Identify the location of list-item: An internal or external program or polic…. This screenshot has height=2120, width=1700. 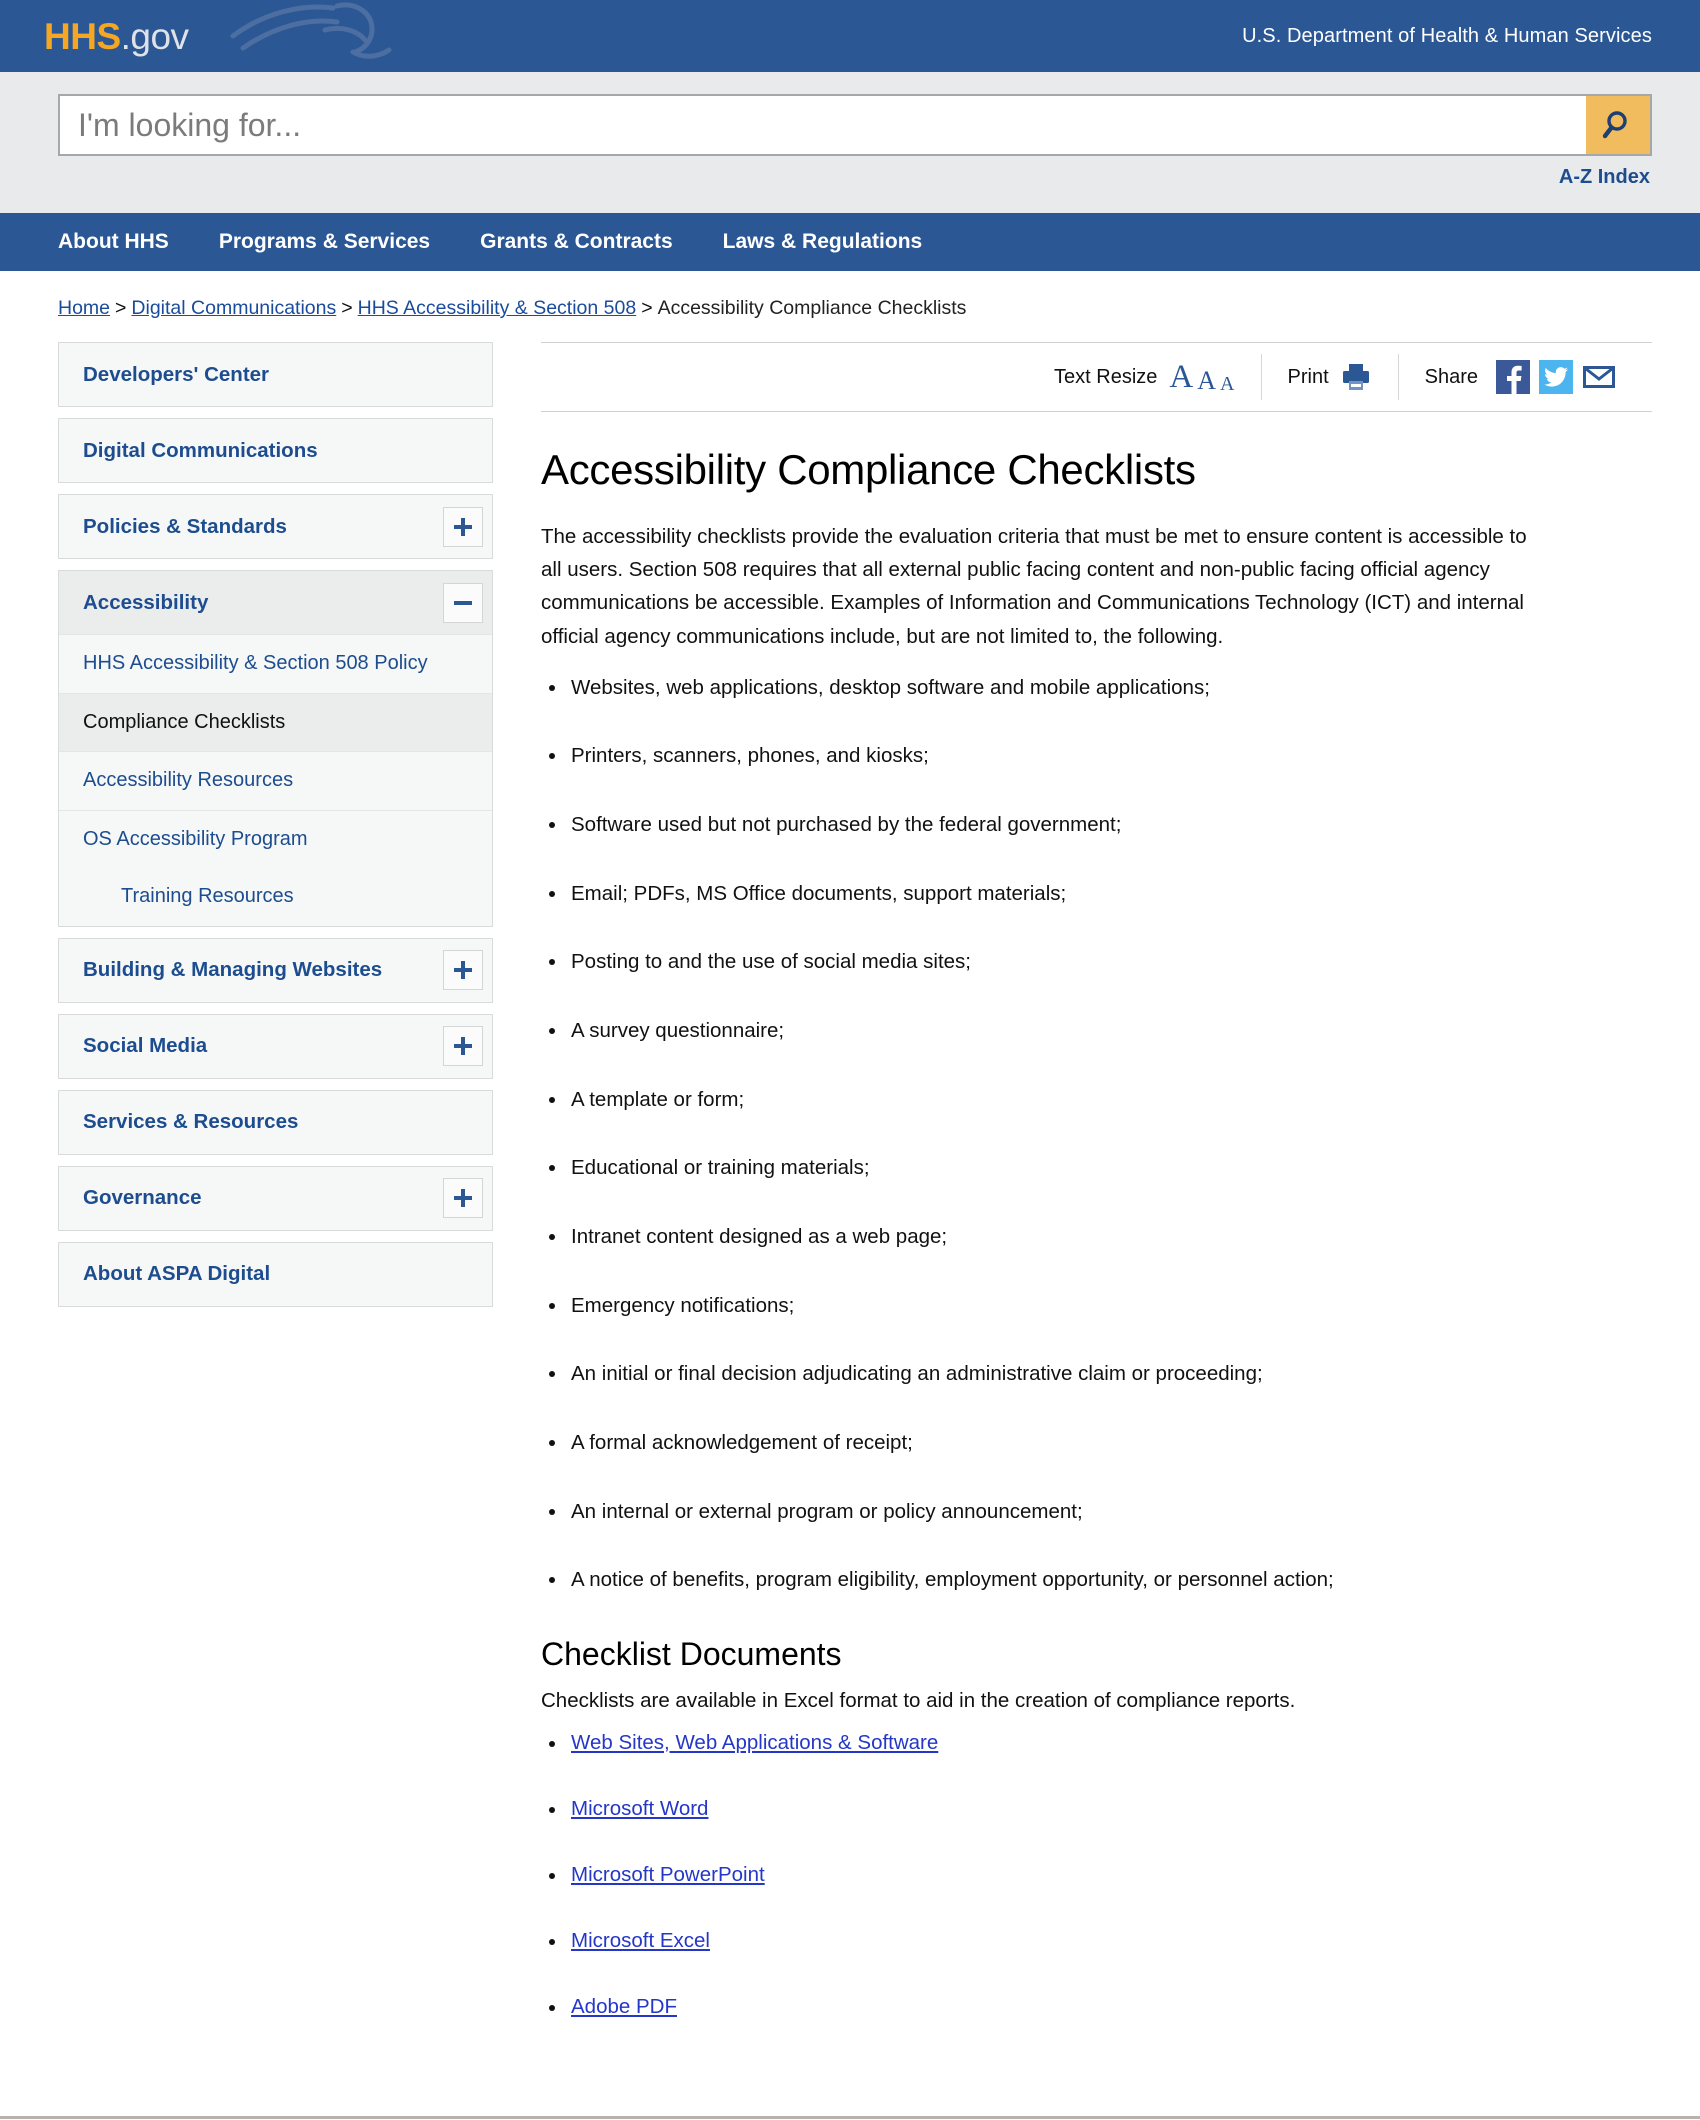
(1096, 1512).